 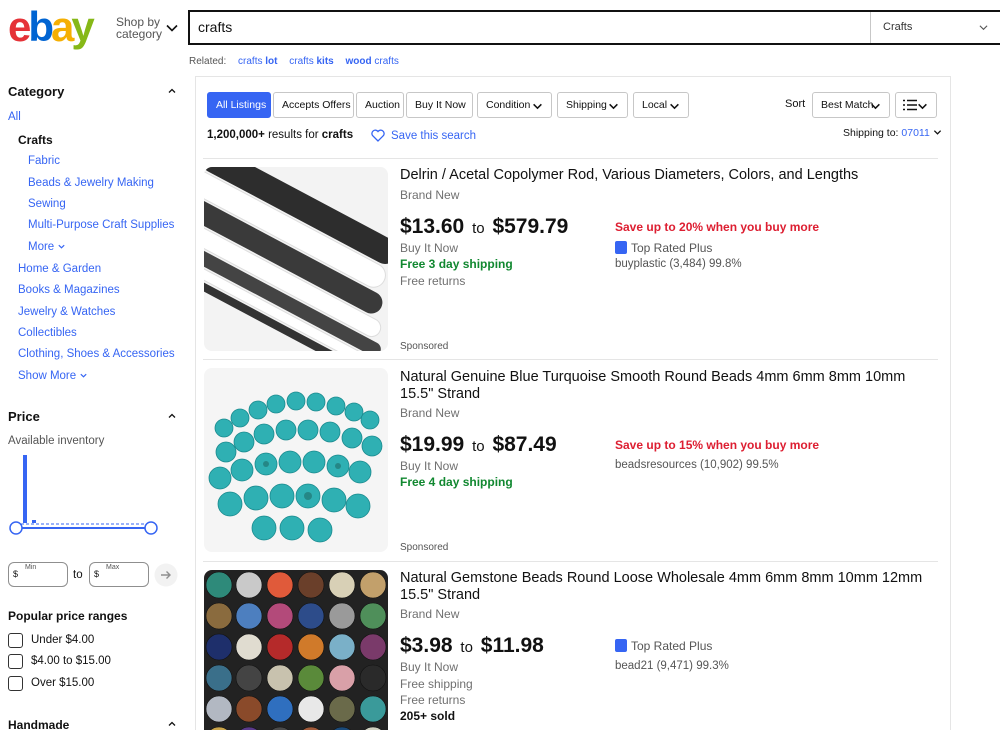 What do you see at coordinates (661, 105) in the screenshot?
I see `local-filter: Local` at bounding box center [661, 105].